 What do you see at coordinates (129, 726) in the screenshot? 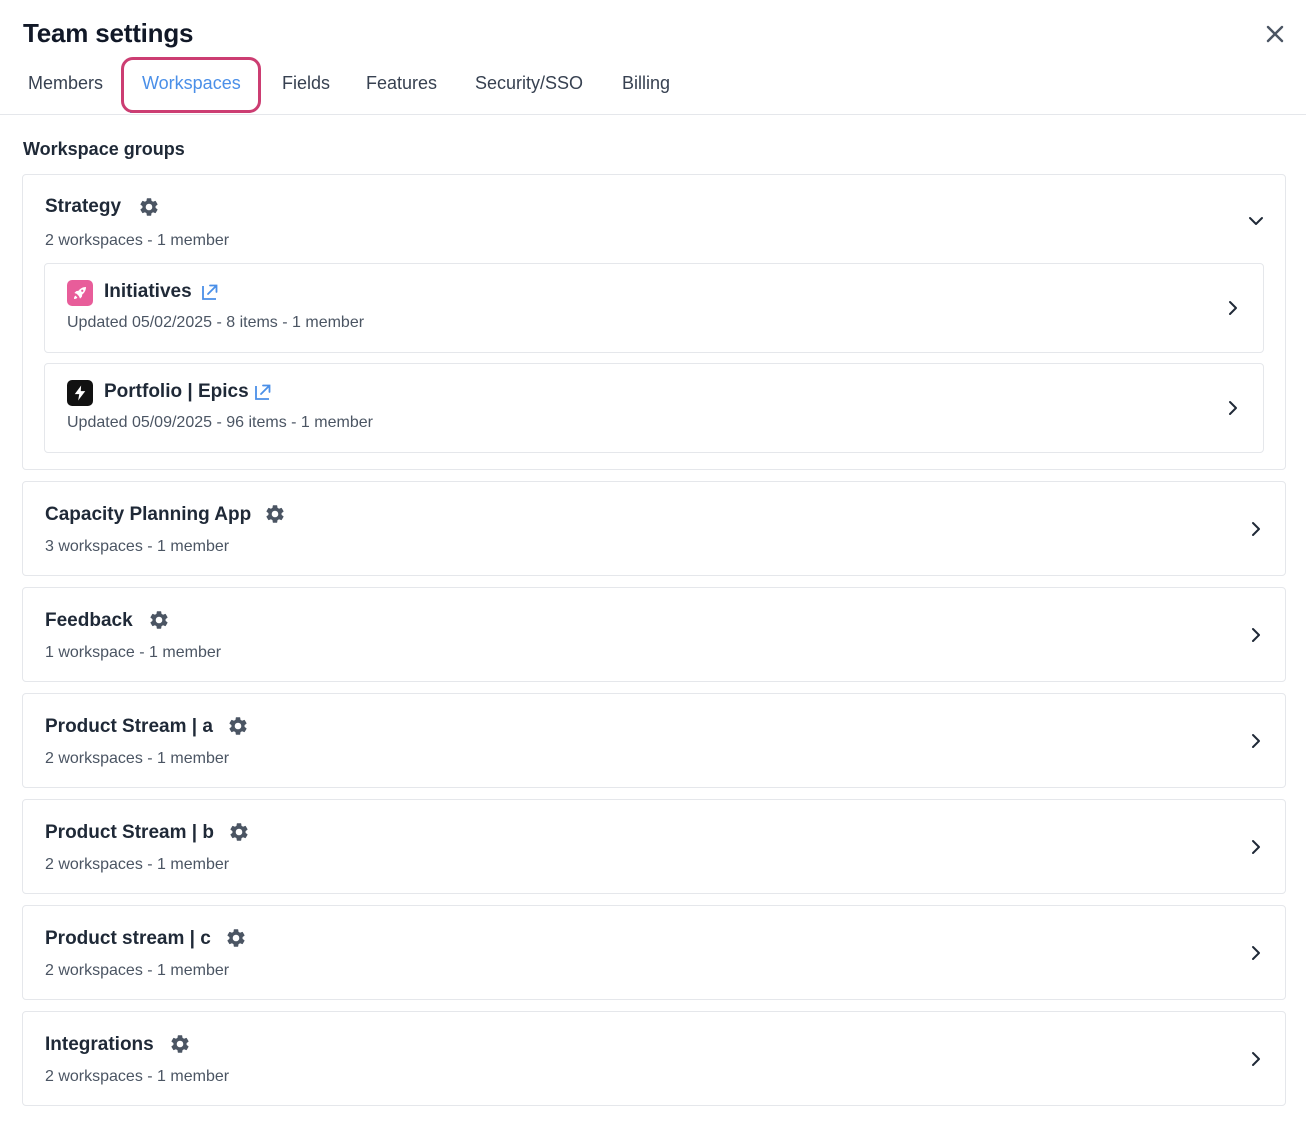
I see `group-name: Product Stream | a` at bounding box center [129, 726].